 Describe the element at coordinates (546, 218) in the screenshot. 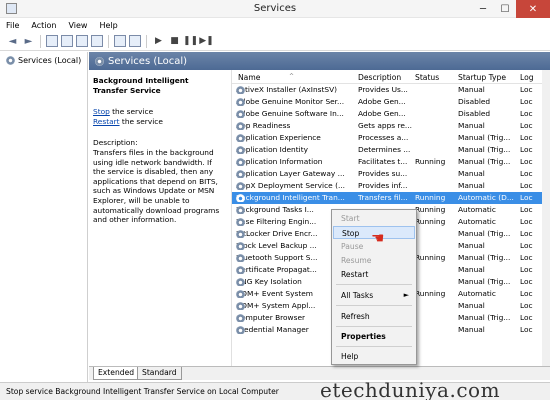

I see `vertical-scrollbar` at that location.